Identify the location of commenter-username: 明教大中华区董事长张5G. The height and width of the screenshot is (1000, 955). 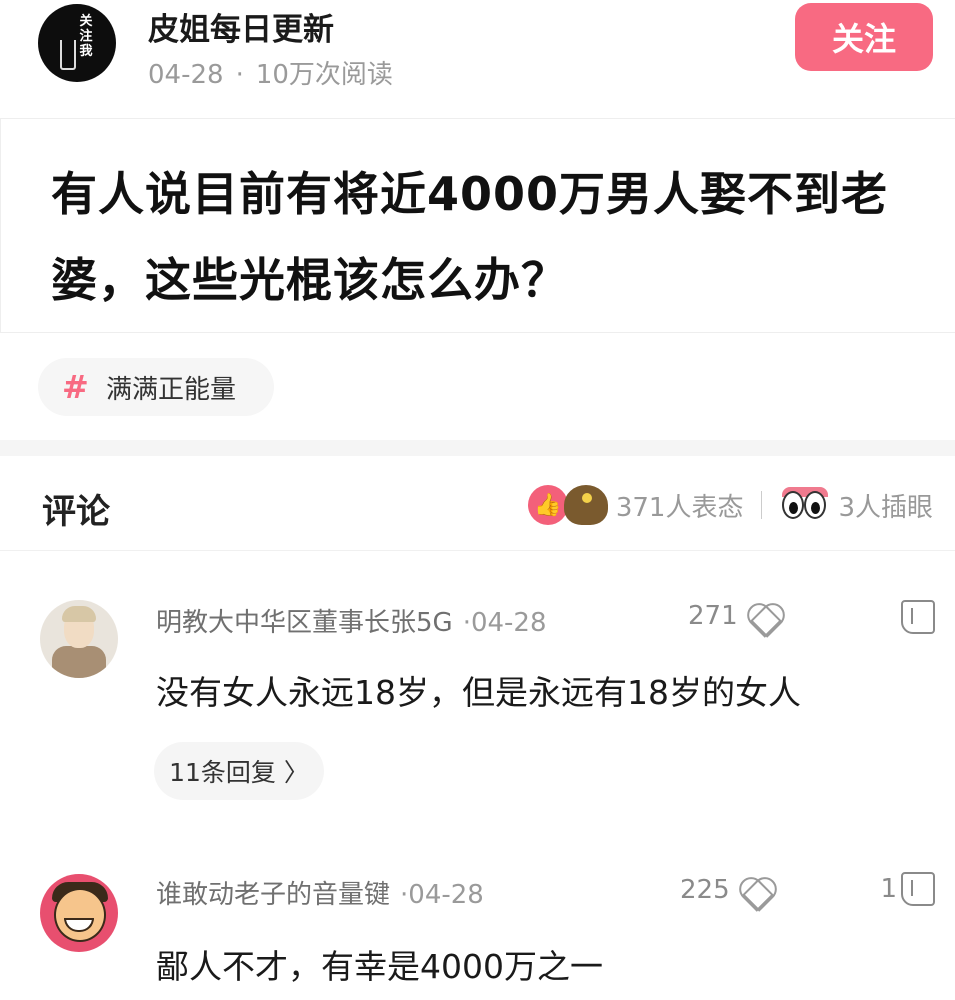
(304, 623).